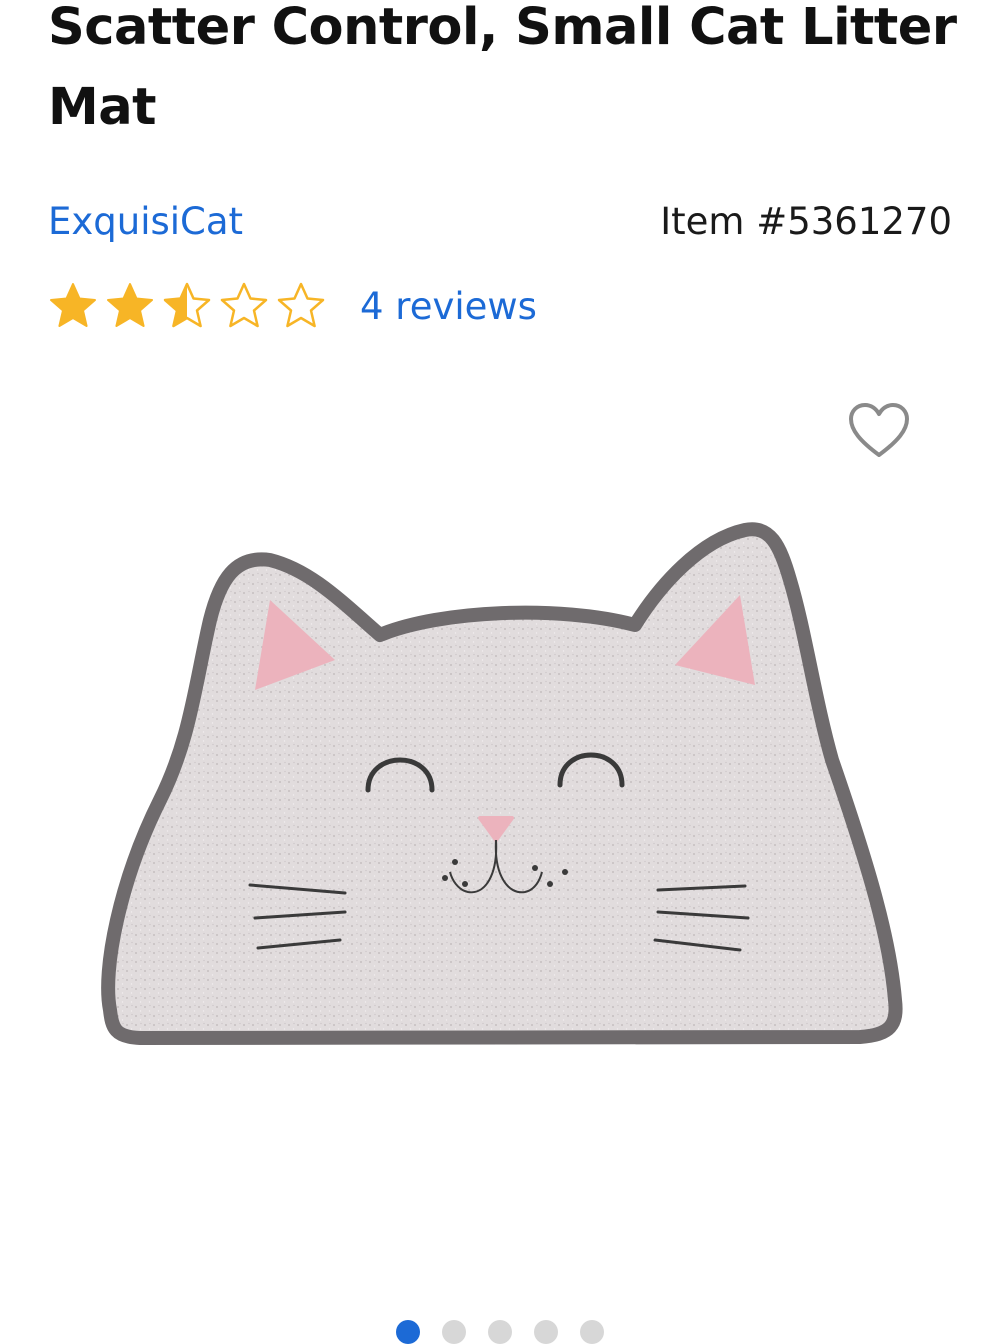 The width and height of the screenshot is (1000, 1344). Describe the element at coordinates (879, 431) in the screenshot. I see `heart-icon` at that location.